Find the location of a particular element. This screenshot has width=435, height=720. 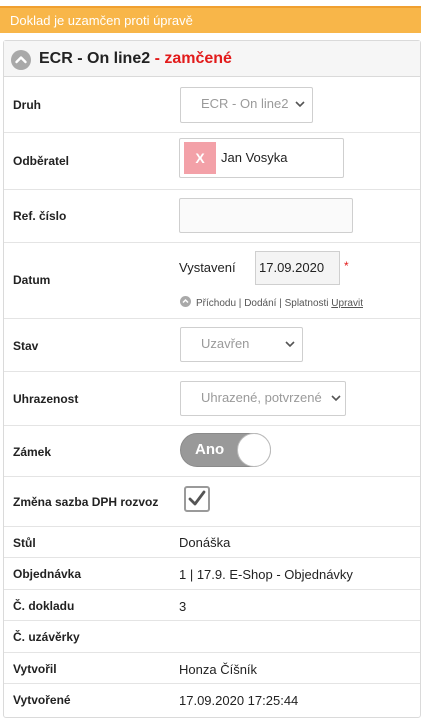

row-stav: Stav Uzavřen is located at coordinates (212, 345).